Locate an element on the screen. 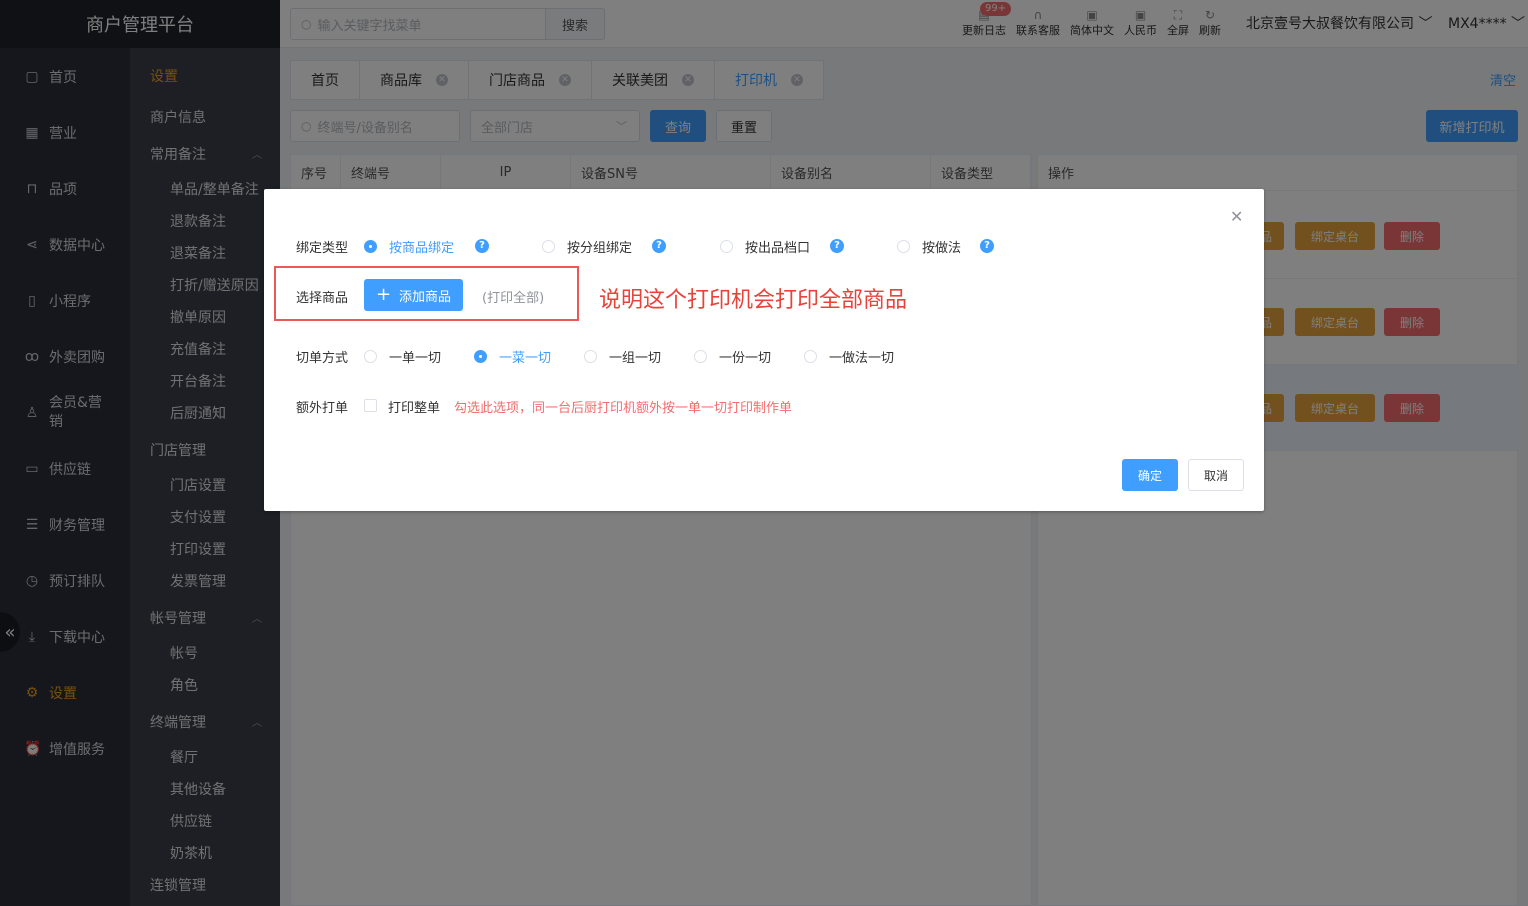 This screenshot has height=906, width=1528. annotation-text: 说明这个打印机会打印全部商品 is located at coordinates (753, 300).